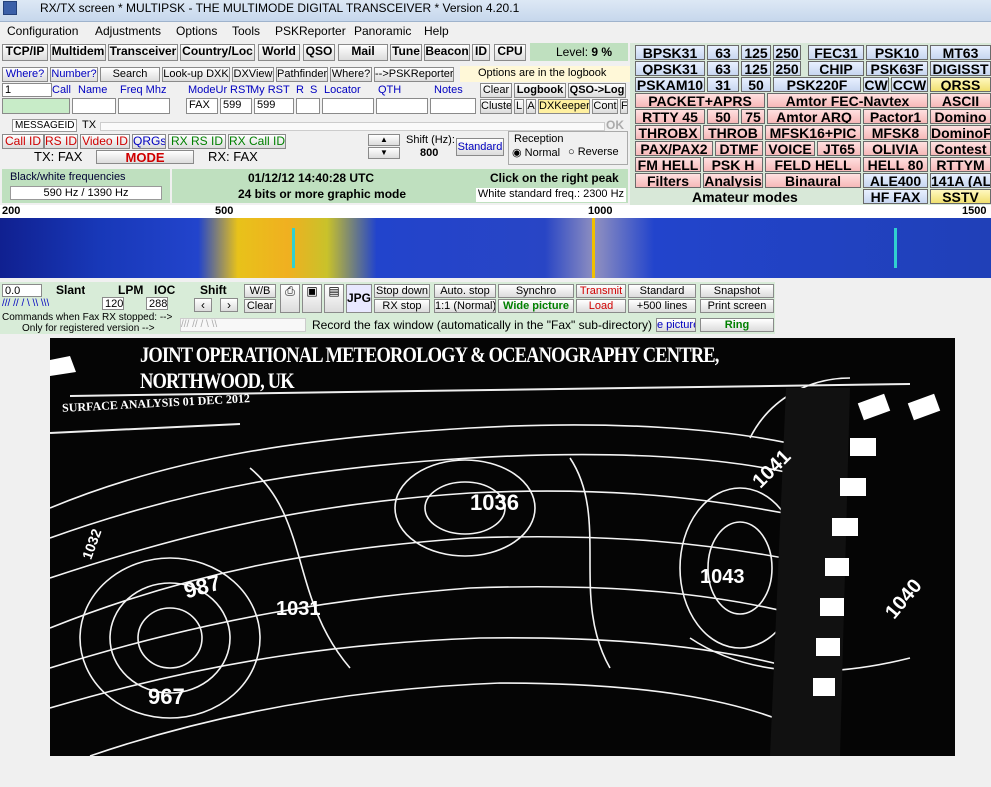 Image resolution: width=991 pixels, height=787 pixels. Describe the element at coordinates (536, 291) in the screenshot. I see `synchro-button: Synchro` at that location.